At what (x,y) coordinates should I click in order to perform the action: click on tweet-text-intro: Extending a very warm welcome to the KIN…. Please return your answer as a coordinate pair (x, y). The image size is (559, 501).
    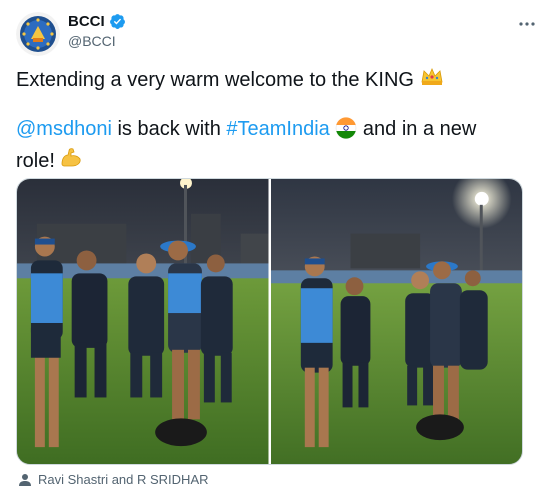
    Looking at the image, I should click on (215, 79).